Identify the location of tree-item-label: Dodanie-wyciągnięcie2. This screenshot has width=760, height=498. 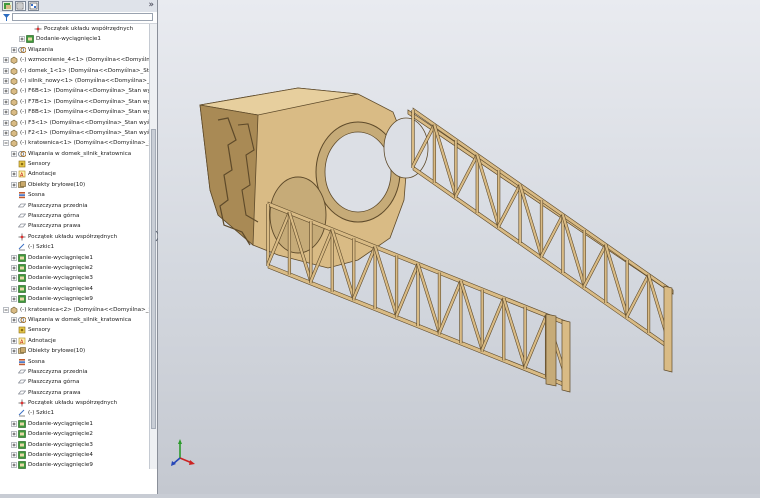
(60, 267).